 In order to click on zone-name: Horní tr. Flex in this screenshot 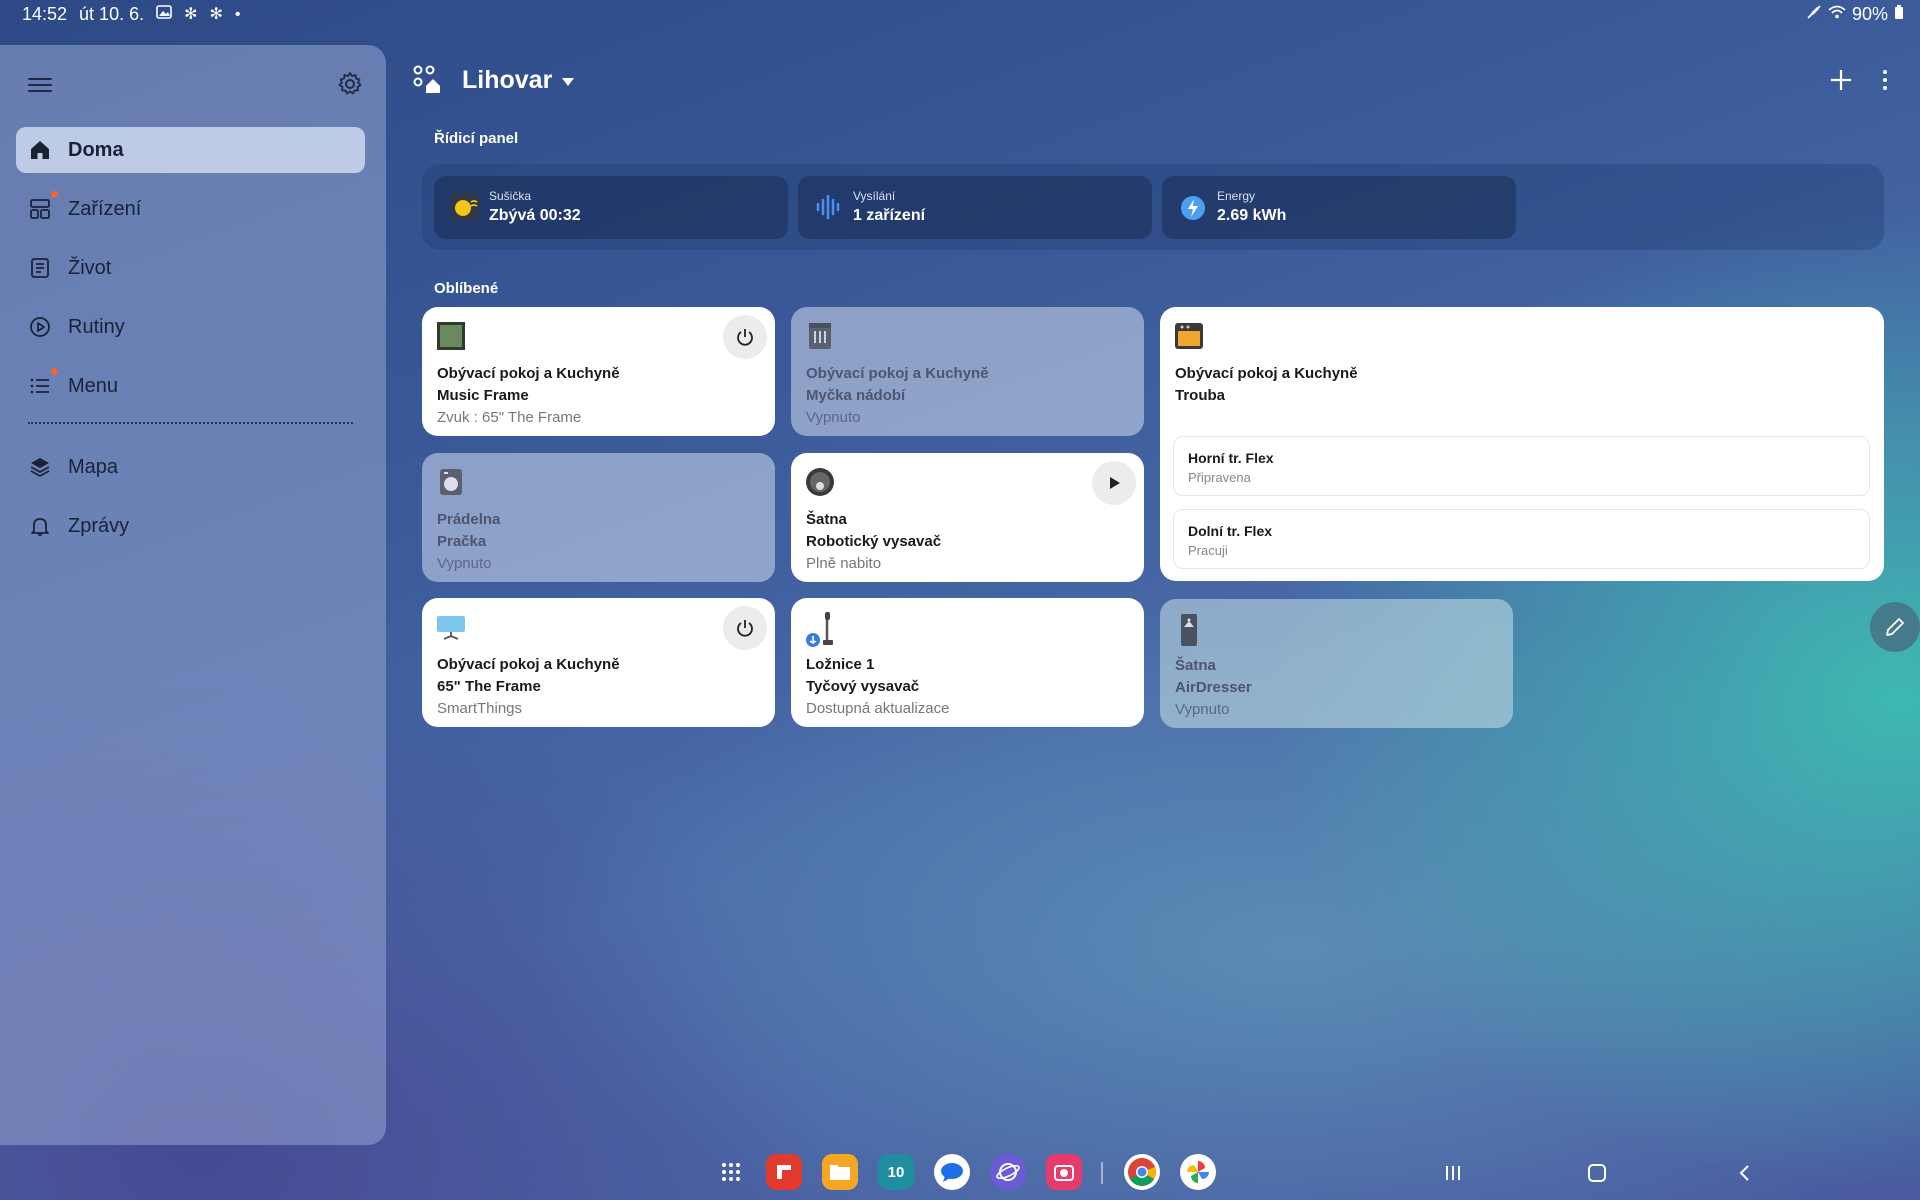, I will do `click(1231, 458)`.